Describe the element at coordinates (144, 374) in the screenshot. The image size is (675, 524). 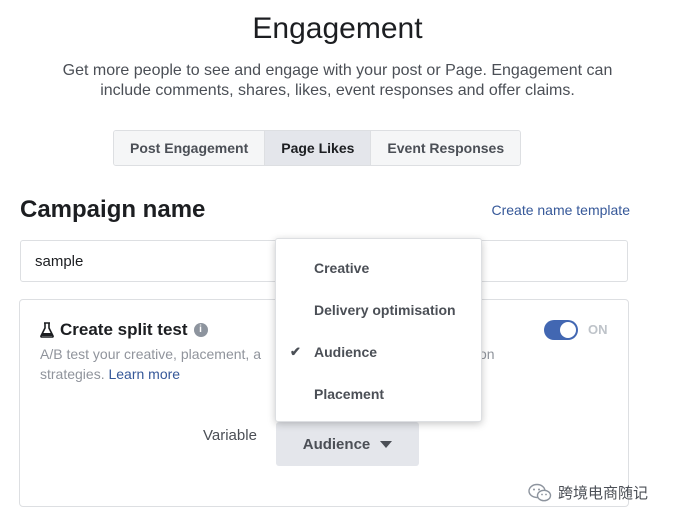
I see `learn-more-link: Learn more` at that location.